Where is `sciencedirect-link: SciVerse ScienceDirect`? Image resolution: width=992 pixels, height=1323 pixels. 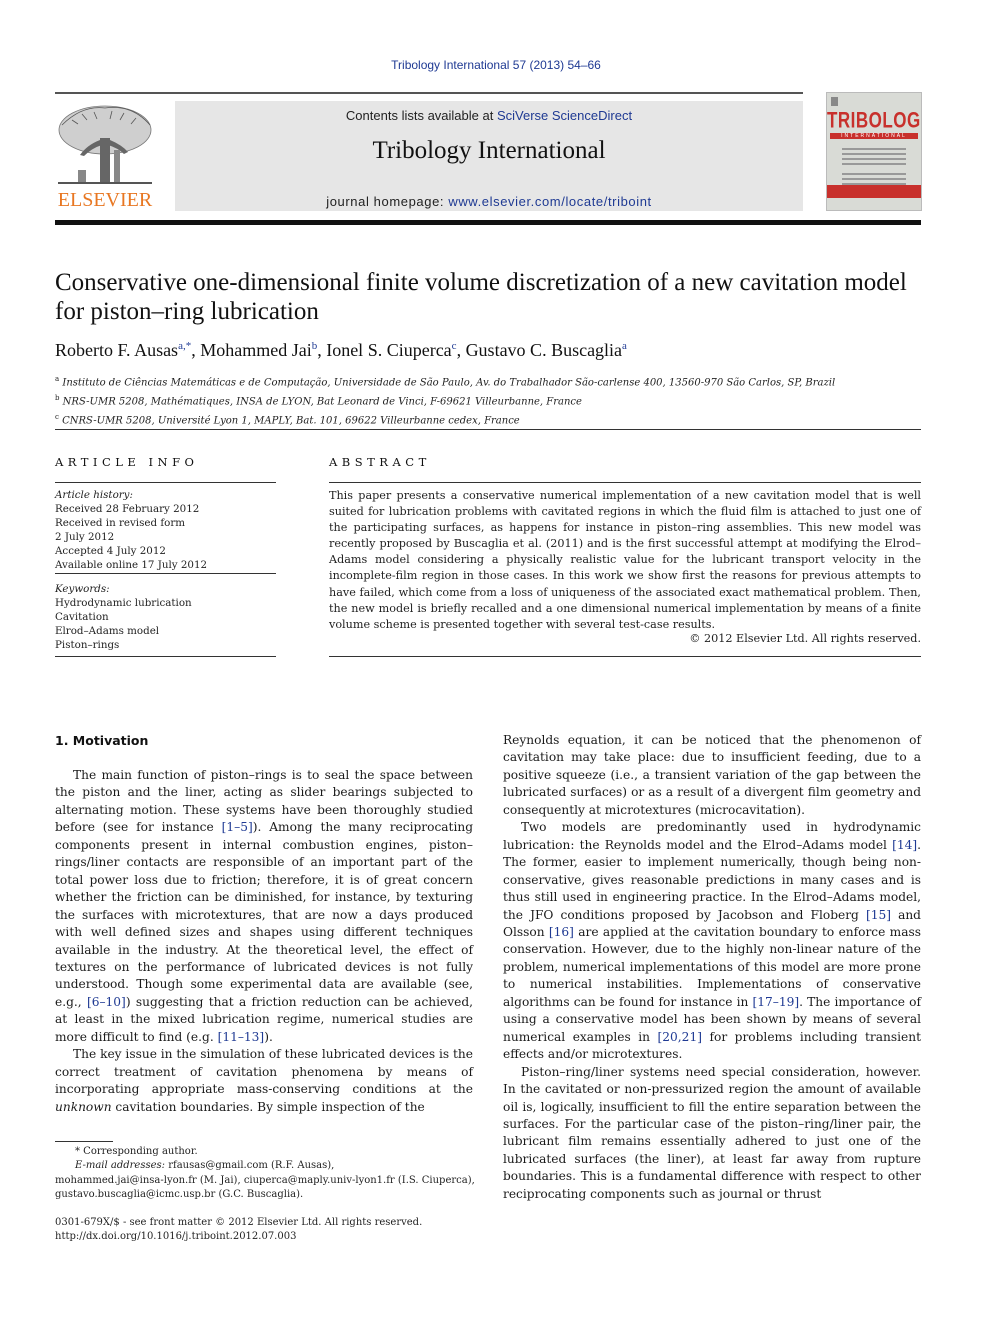 sciencedirect-link: SciVerse ScienceDirect is located at coordinates (564, 115).